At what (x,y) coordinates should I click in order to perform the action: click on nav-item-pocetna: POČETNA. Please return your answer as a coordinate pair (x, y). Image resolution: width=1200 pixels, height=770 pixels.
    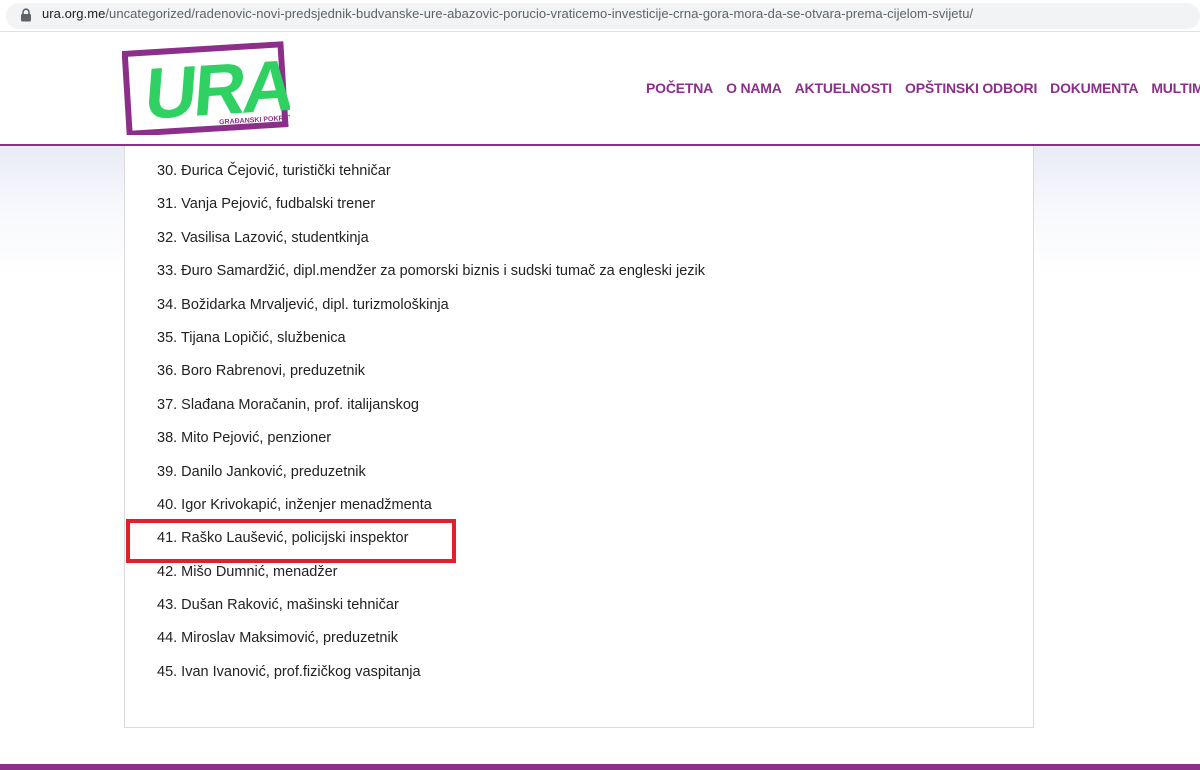
    Looking at the image, I should click on (679, 88).